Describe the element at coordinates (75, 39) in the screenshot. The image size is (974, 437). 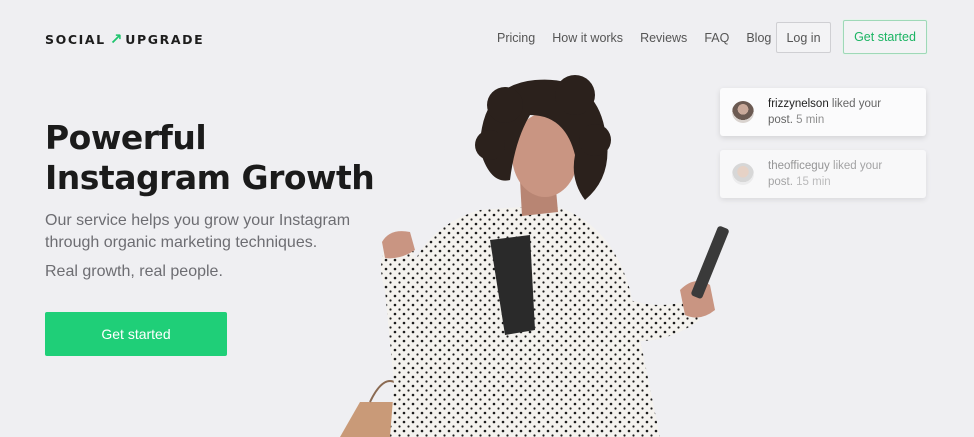
I see `logo-text-social: SOCIAL` at that location.